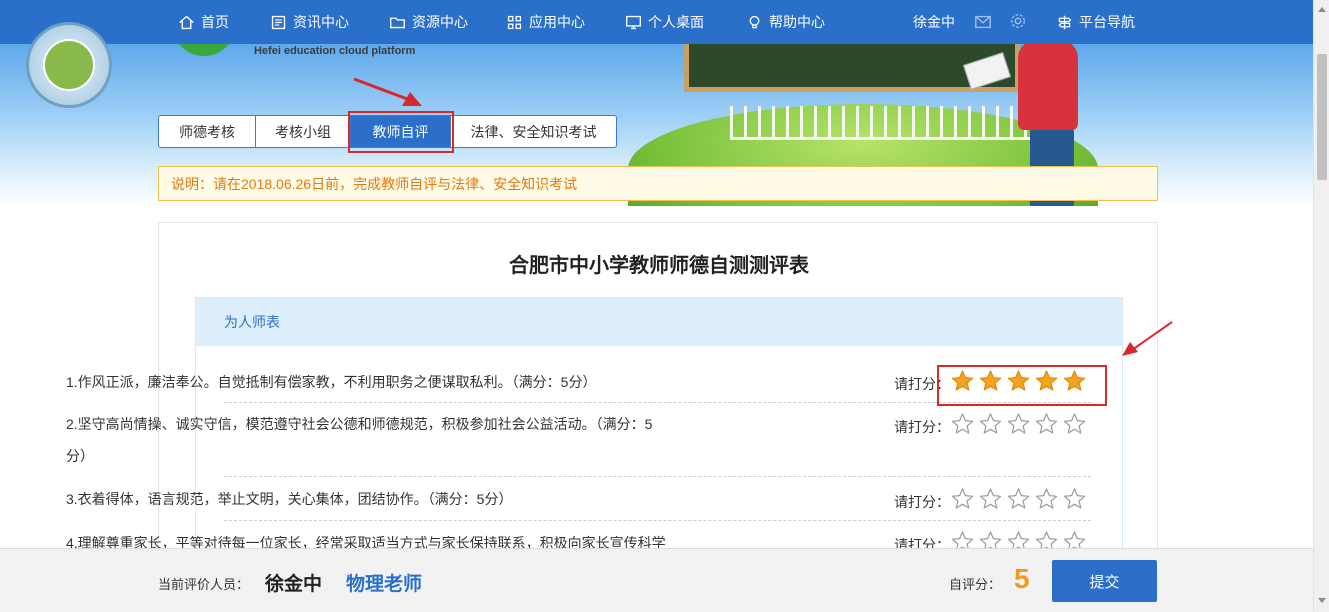  What do you see at coordinates (1022, 578) in the screenshot?
I see `self-score-value: 5` at bounding box center [1022, 578].